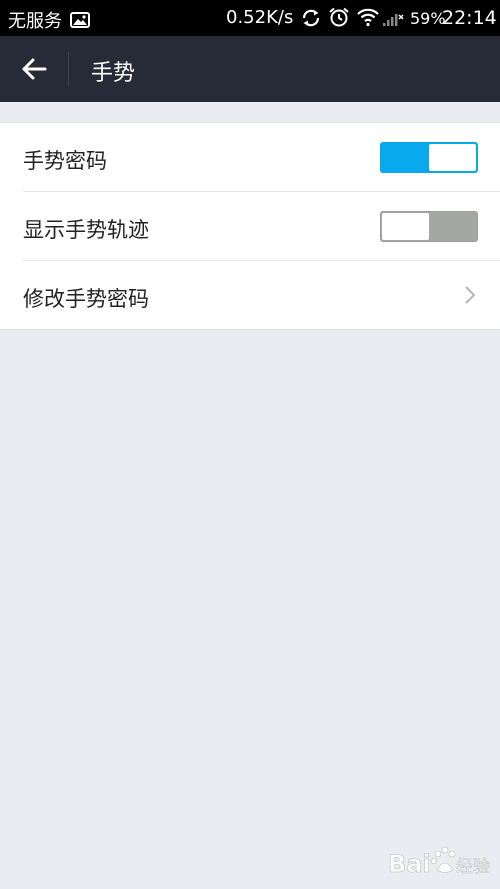 Image resolution: width=500 pixels, height=889 pixels. Describe the element at coordinates (86, 299) in the screenshot. I see `change-gesture-password-label: 修改手势密码` at that location.